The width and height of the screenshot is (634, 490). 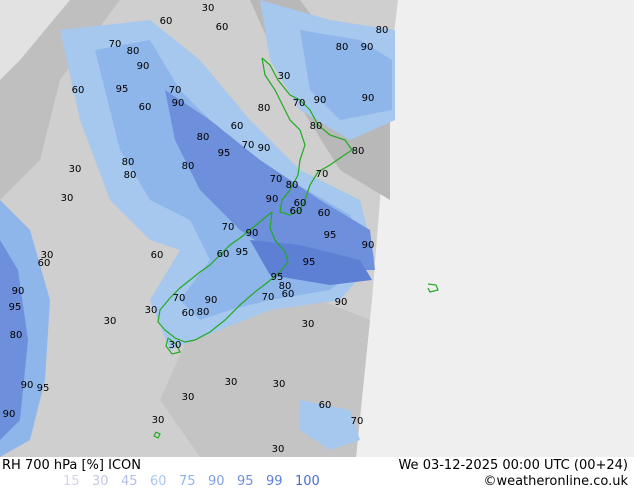 I want to click on scale-label: 15, so click(x=71, y=481).